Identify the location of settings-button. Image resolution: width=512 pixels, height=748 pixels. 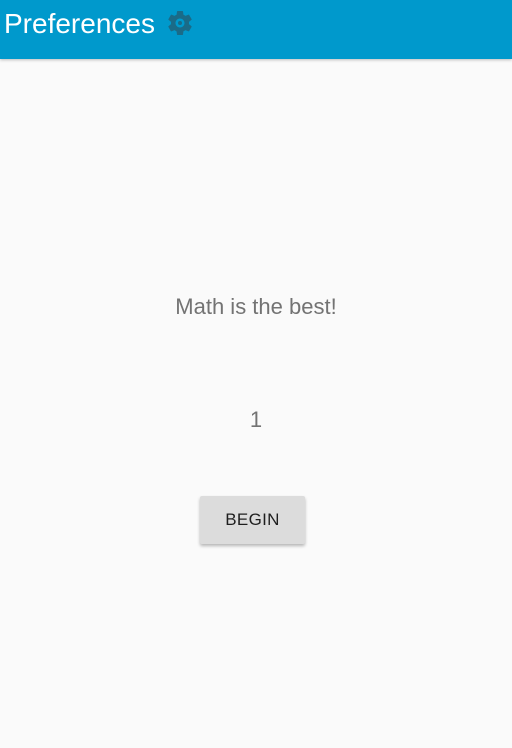
(180, 23).